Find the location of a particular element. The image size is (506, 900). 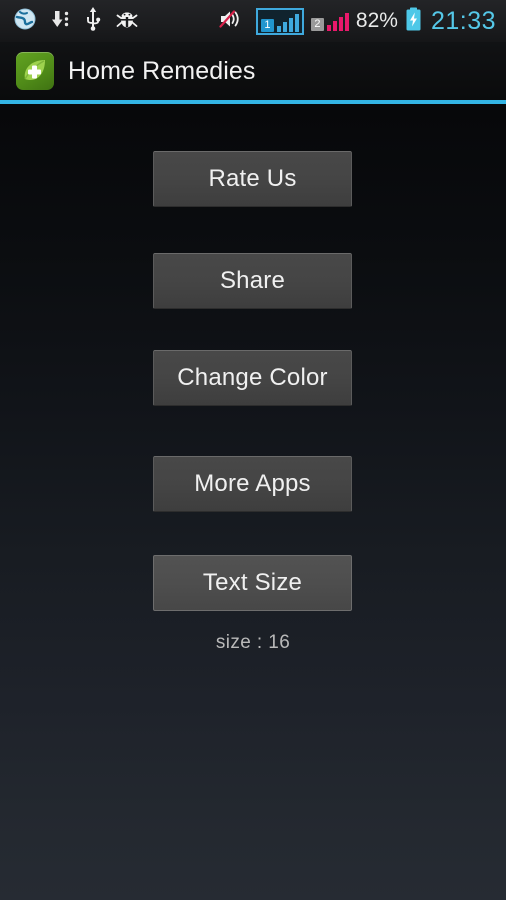

status-bar-system-icons: 1 2 82% 21:33 is located at coordinates (357, 21).